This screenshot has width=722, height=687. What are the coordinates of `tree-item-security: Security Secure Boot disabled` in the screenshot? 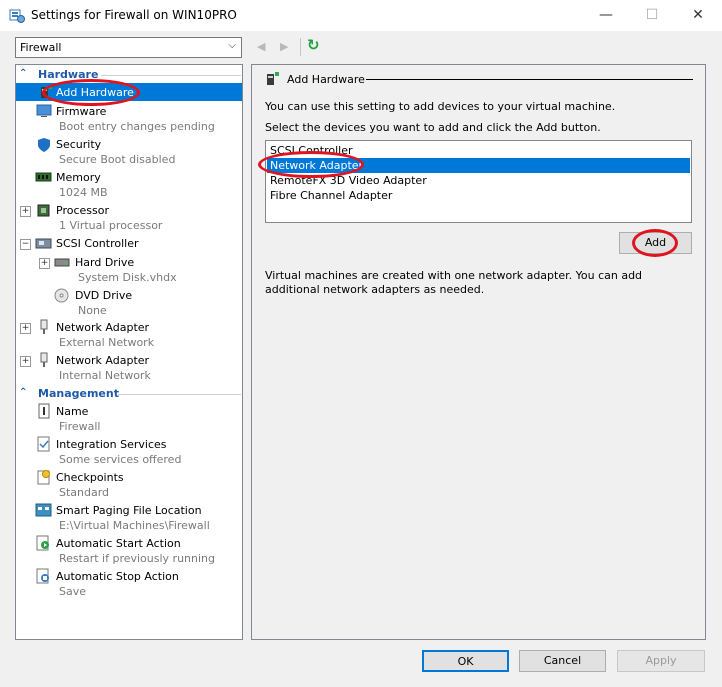 It's located at (129, 152).